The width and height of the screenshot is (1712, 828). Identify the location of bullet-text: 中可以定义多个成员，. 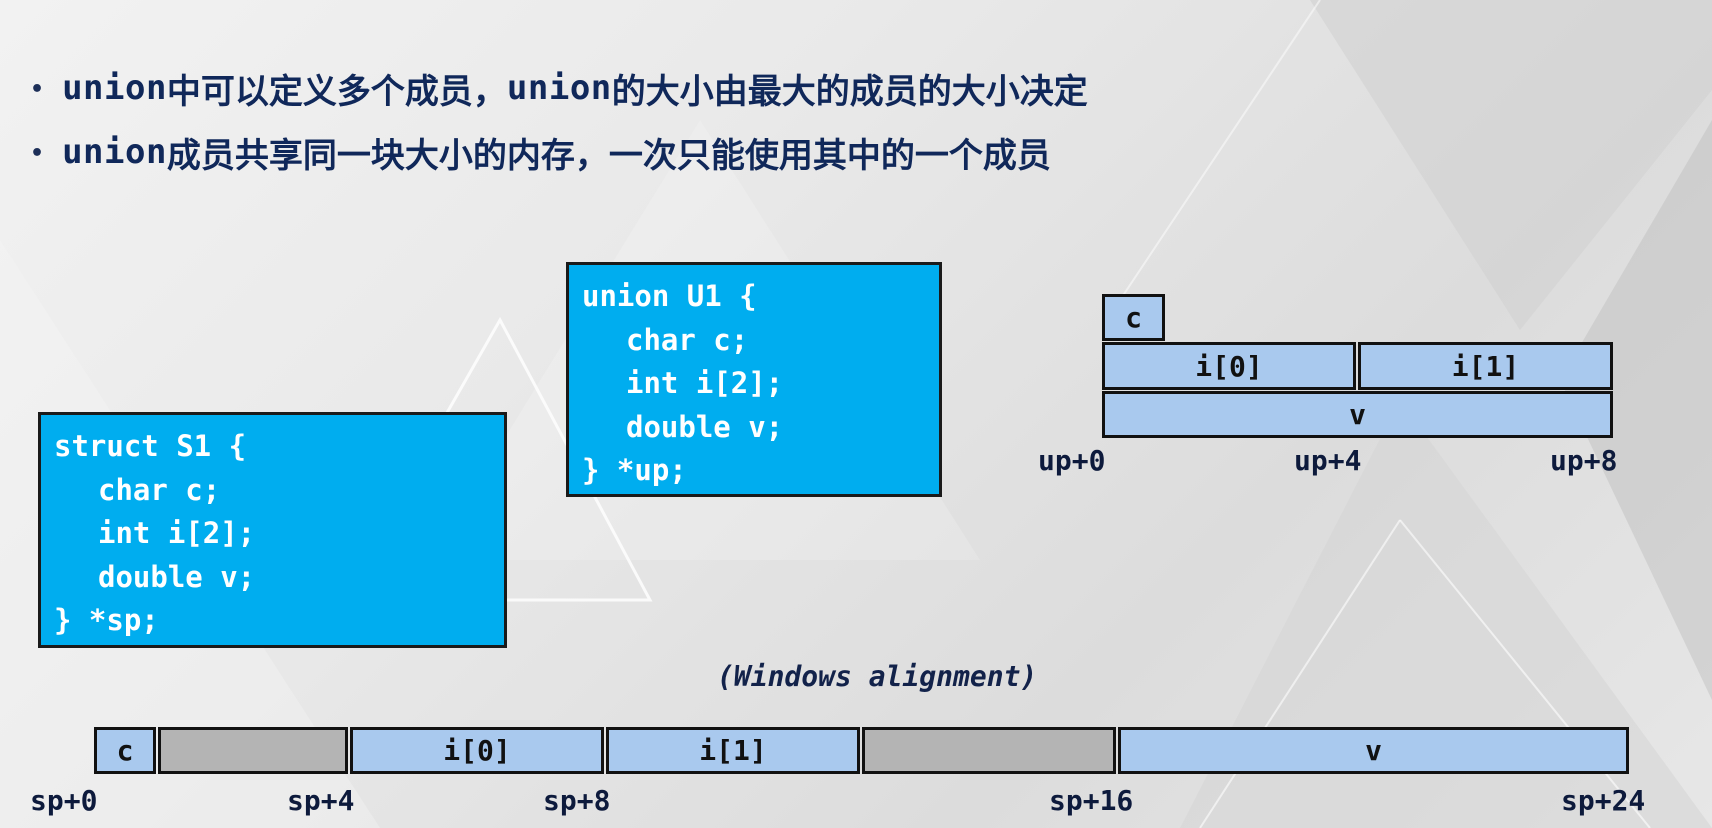
(336, 91).